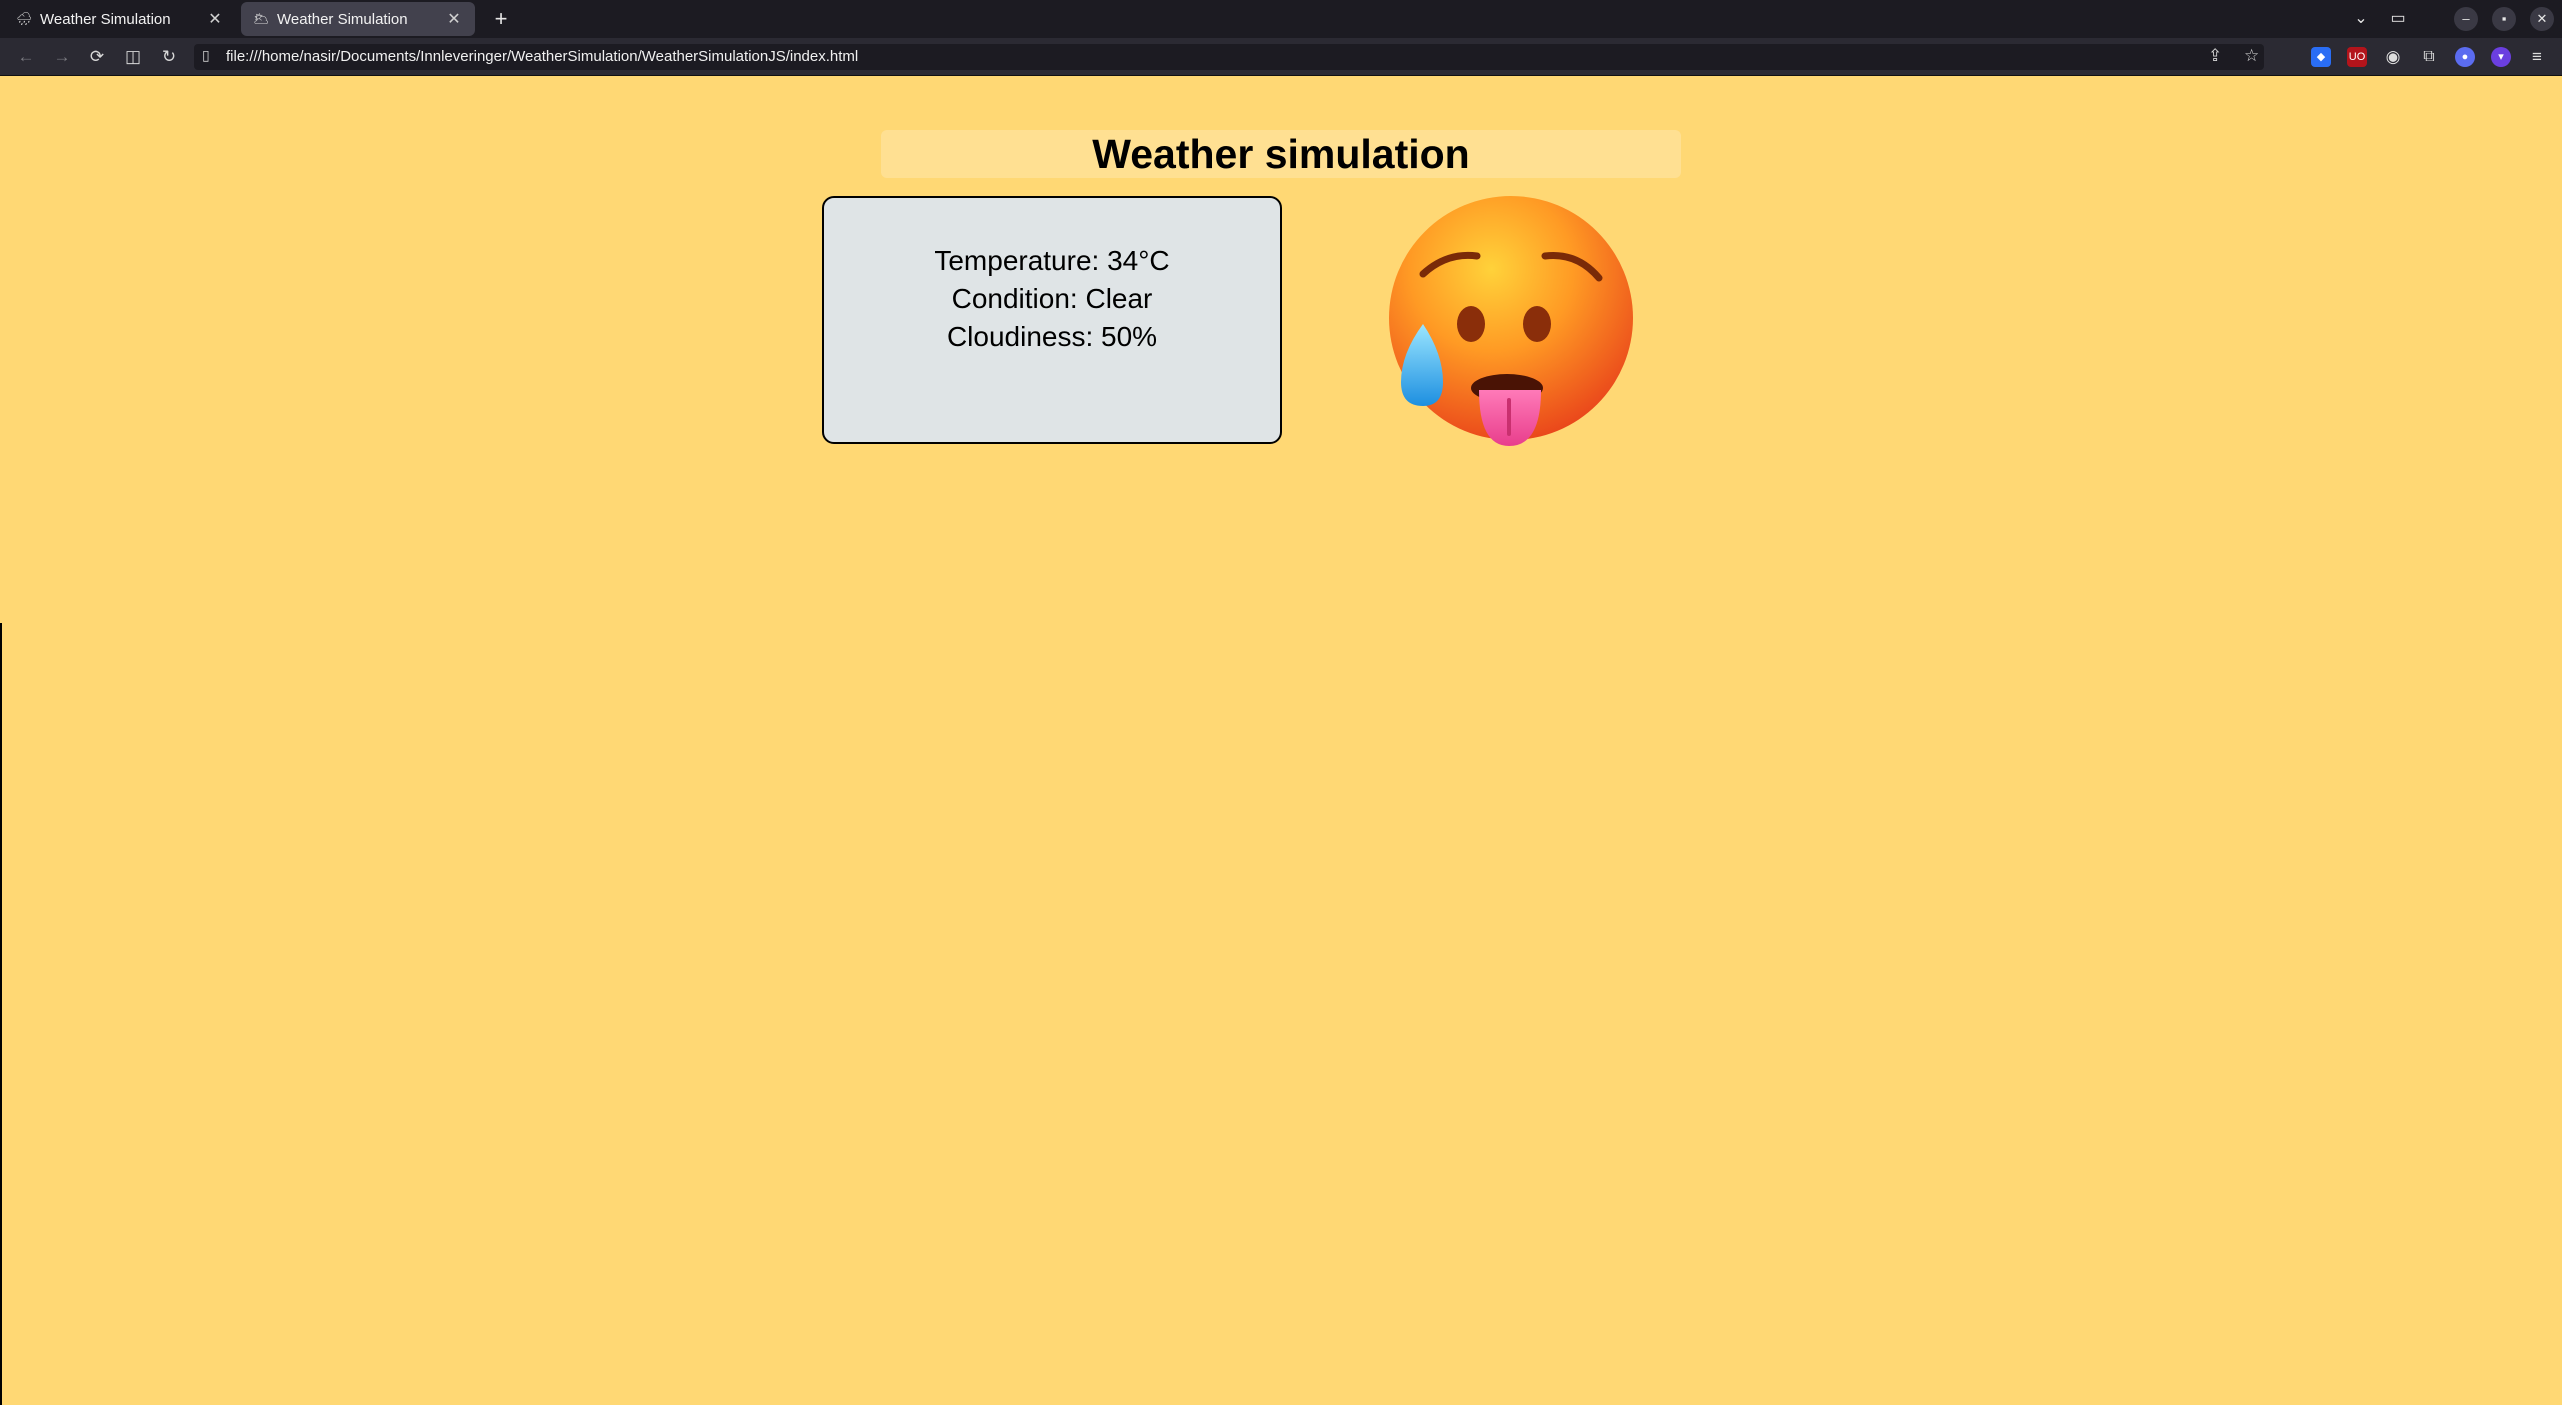 The image size is (2562, 1405). Describe the element at coordinates (501, 19) in the screenshot. I see `new-tab-button: +` at that location.